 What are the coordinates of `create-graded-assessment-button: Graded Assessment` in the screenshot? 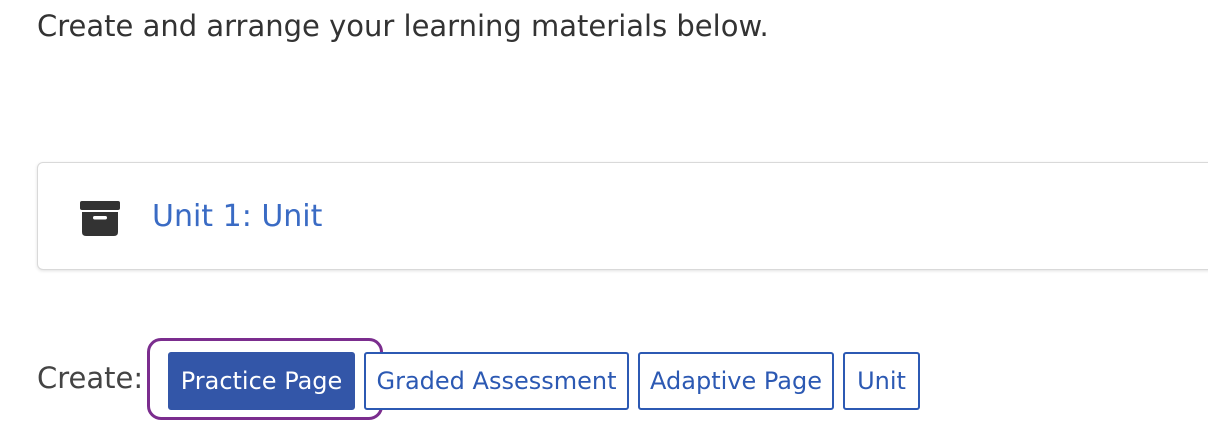 It's located at (496, 381).